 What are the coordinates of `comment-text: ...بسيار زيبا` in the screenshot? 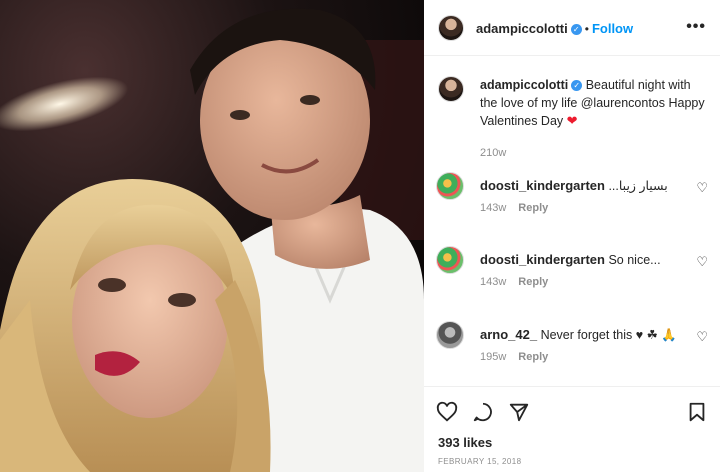 It's located at (638, 186).